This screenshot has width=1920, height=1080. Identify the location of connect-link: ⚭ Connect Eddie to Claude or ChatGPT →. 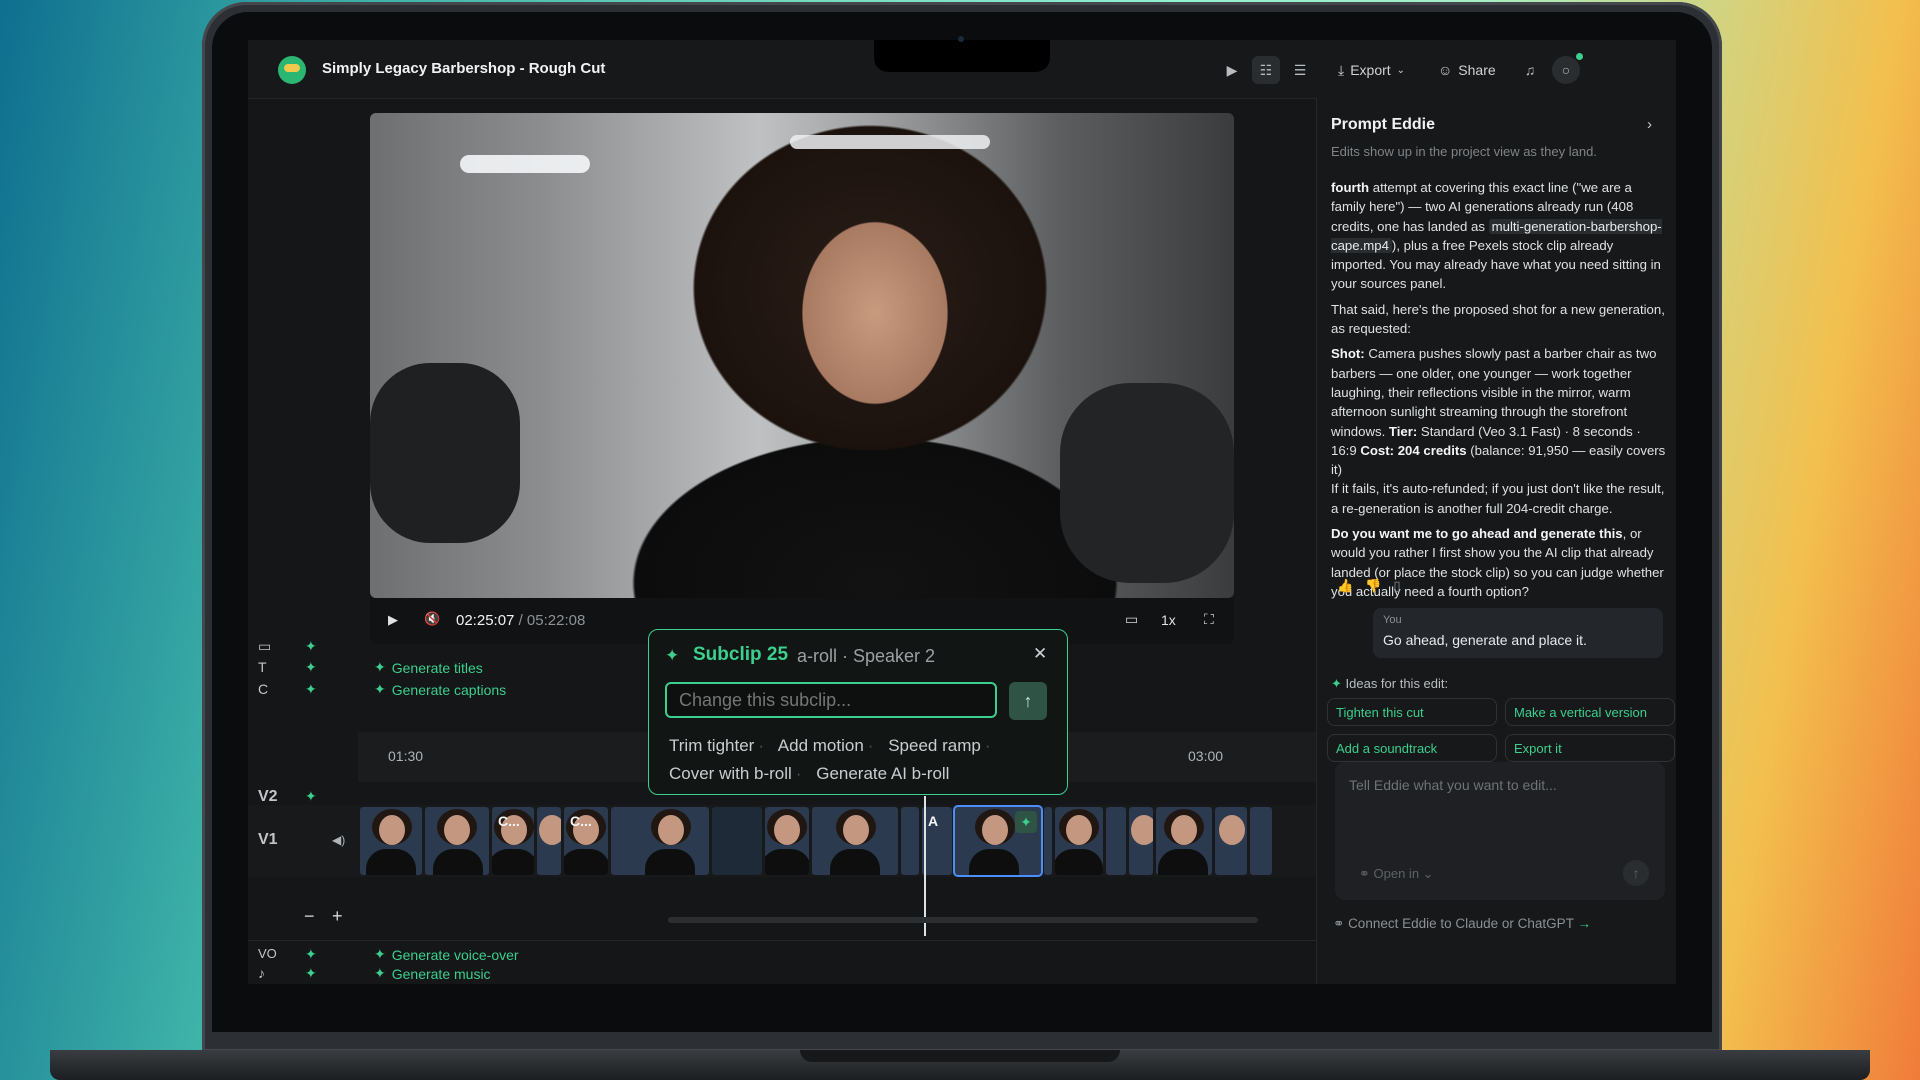
(1462, 924).